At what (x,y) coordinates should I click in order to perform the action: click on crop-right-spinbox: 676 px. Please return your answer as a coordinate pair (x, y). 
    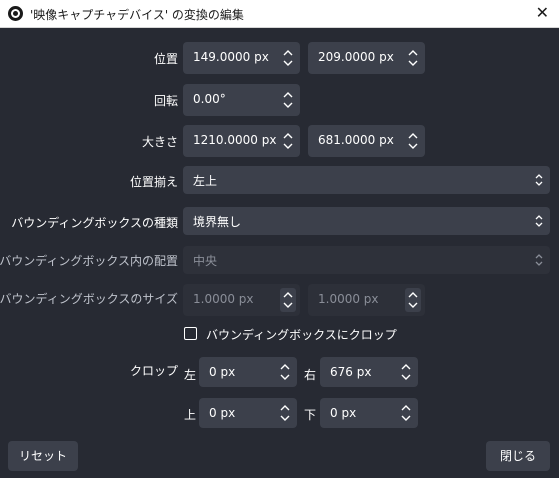
    Looking at the image, I should click on (369, 372).